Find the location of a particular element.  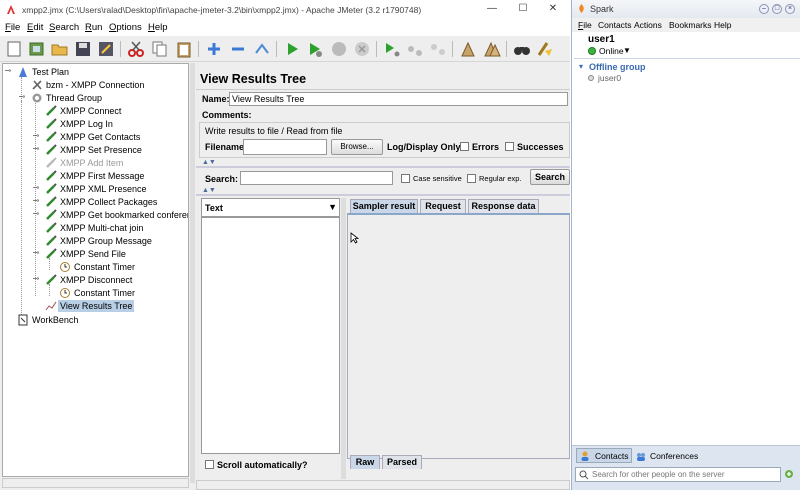

split-divider is located at coordinates (343, 338).